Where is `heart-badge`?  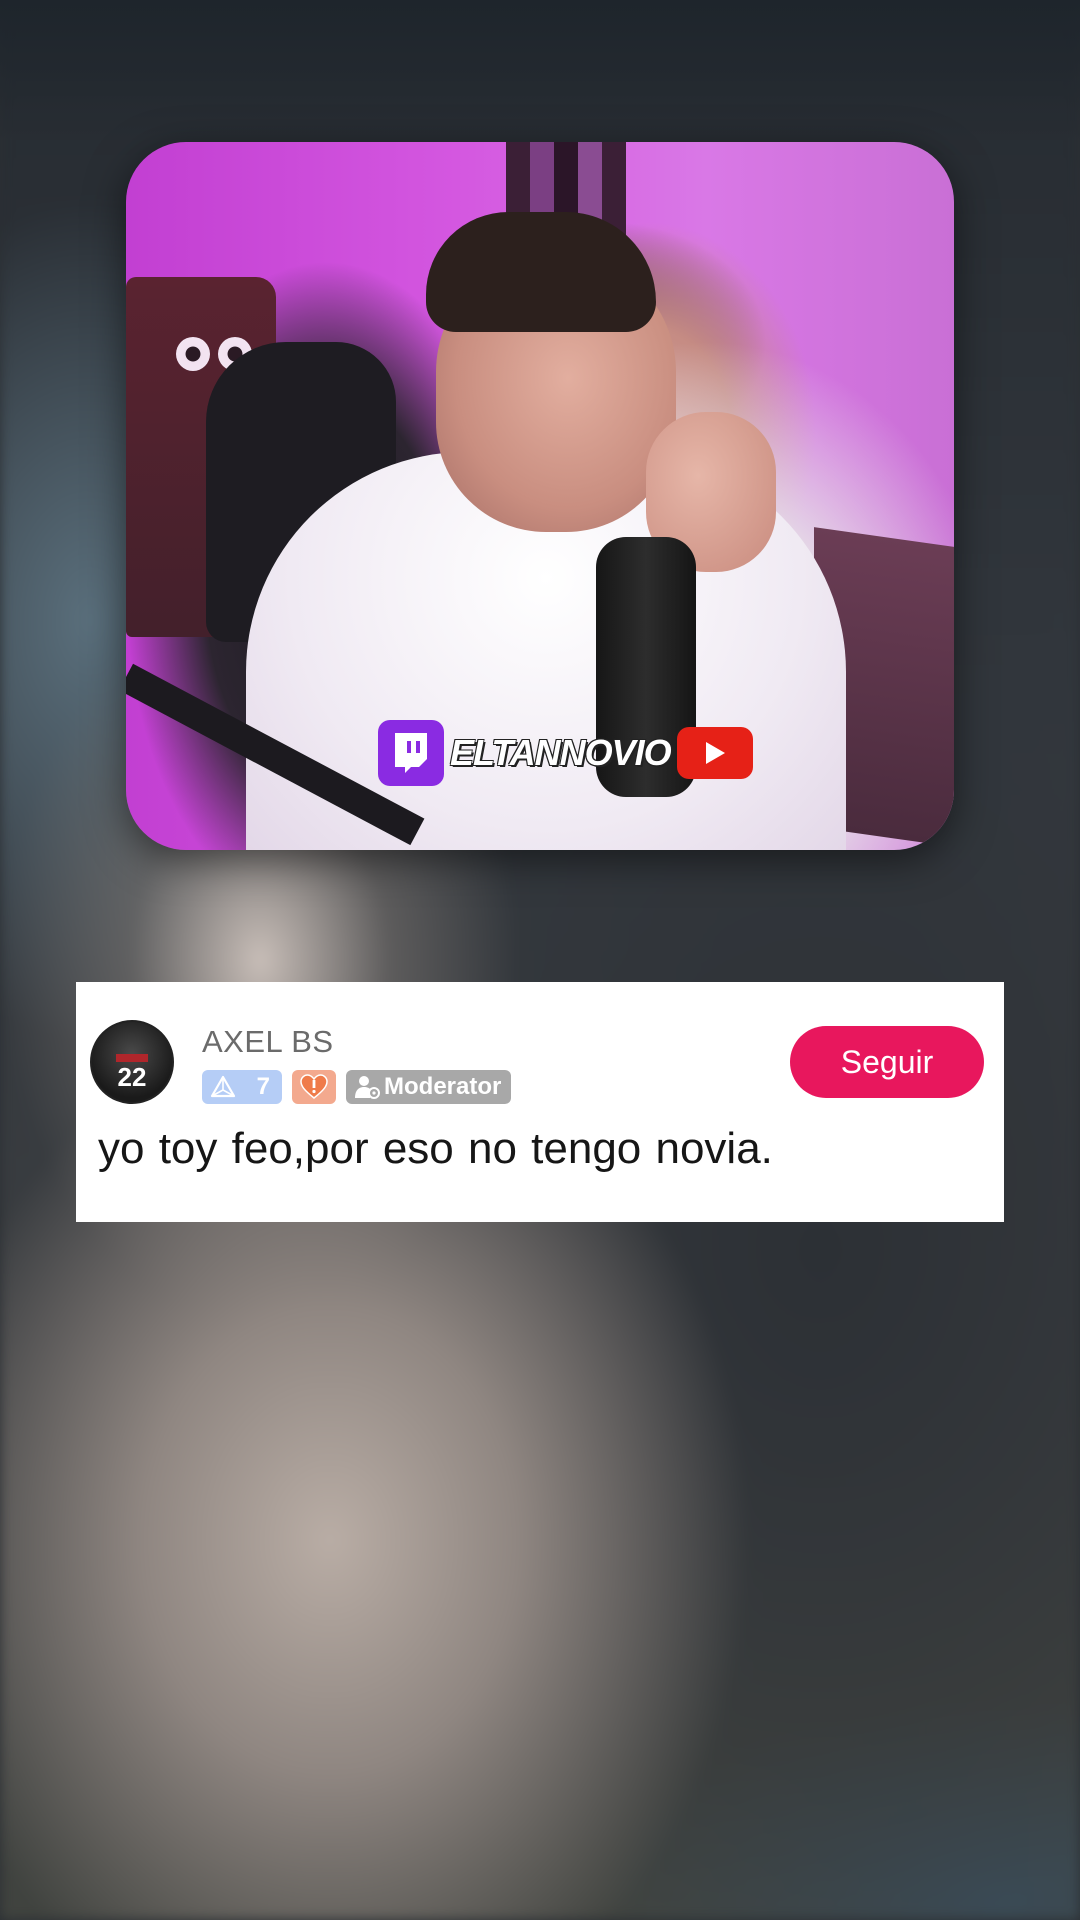 heart-badge is located at coordinates (314, 1087).